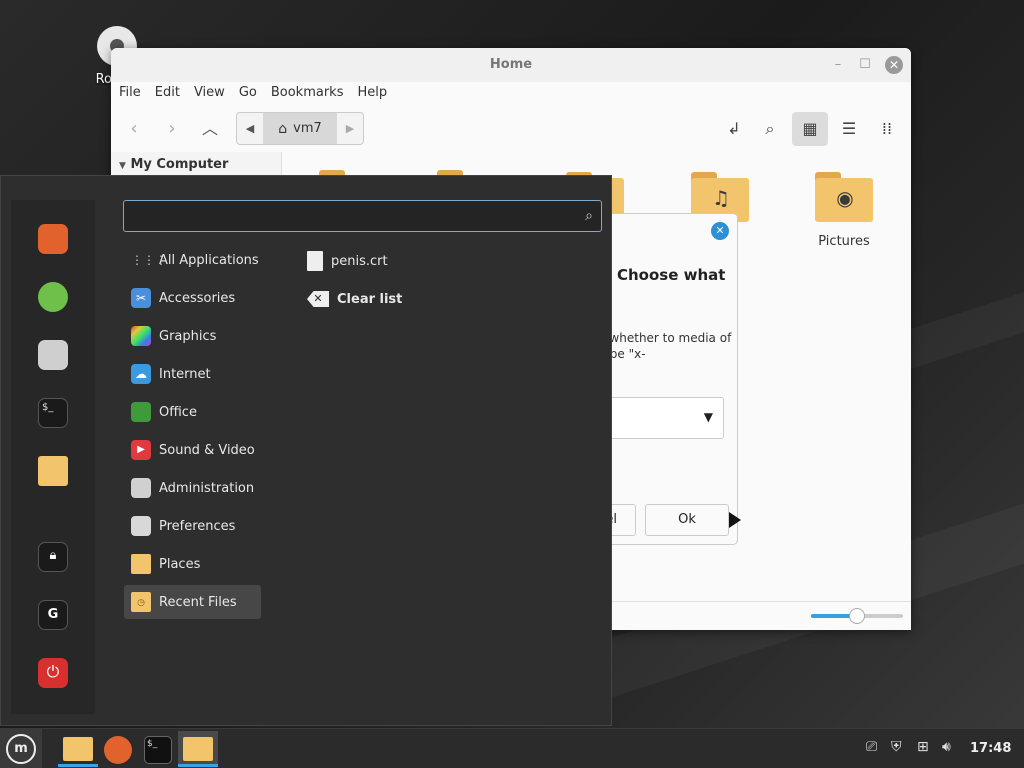 The height and width of the screenshot is (768, 1024). Describe the element at coordinates (134, 94) in the screenshot. I see `menu-file: File` at that location.